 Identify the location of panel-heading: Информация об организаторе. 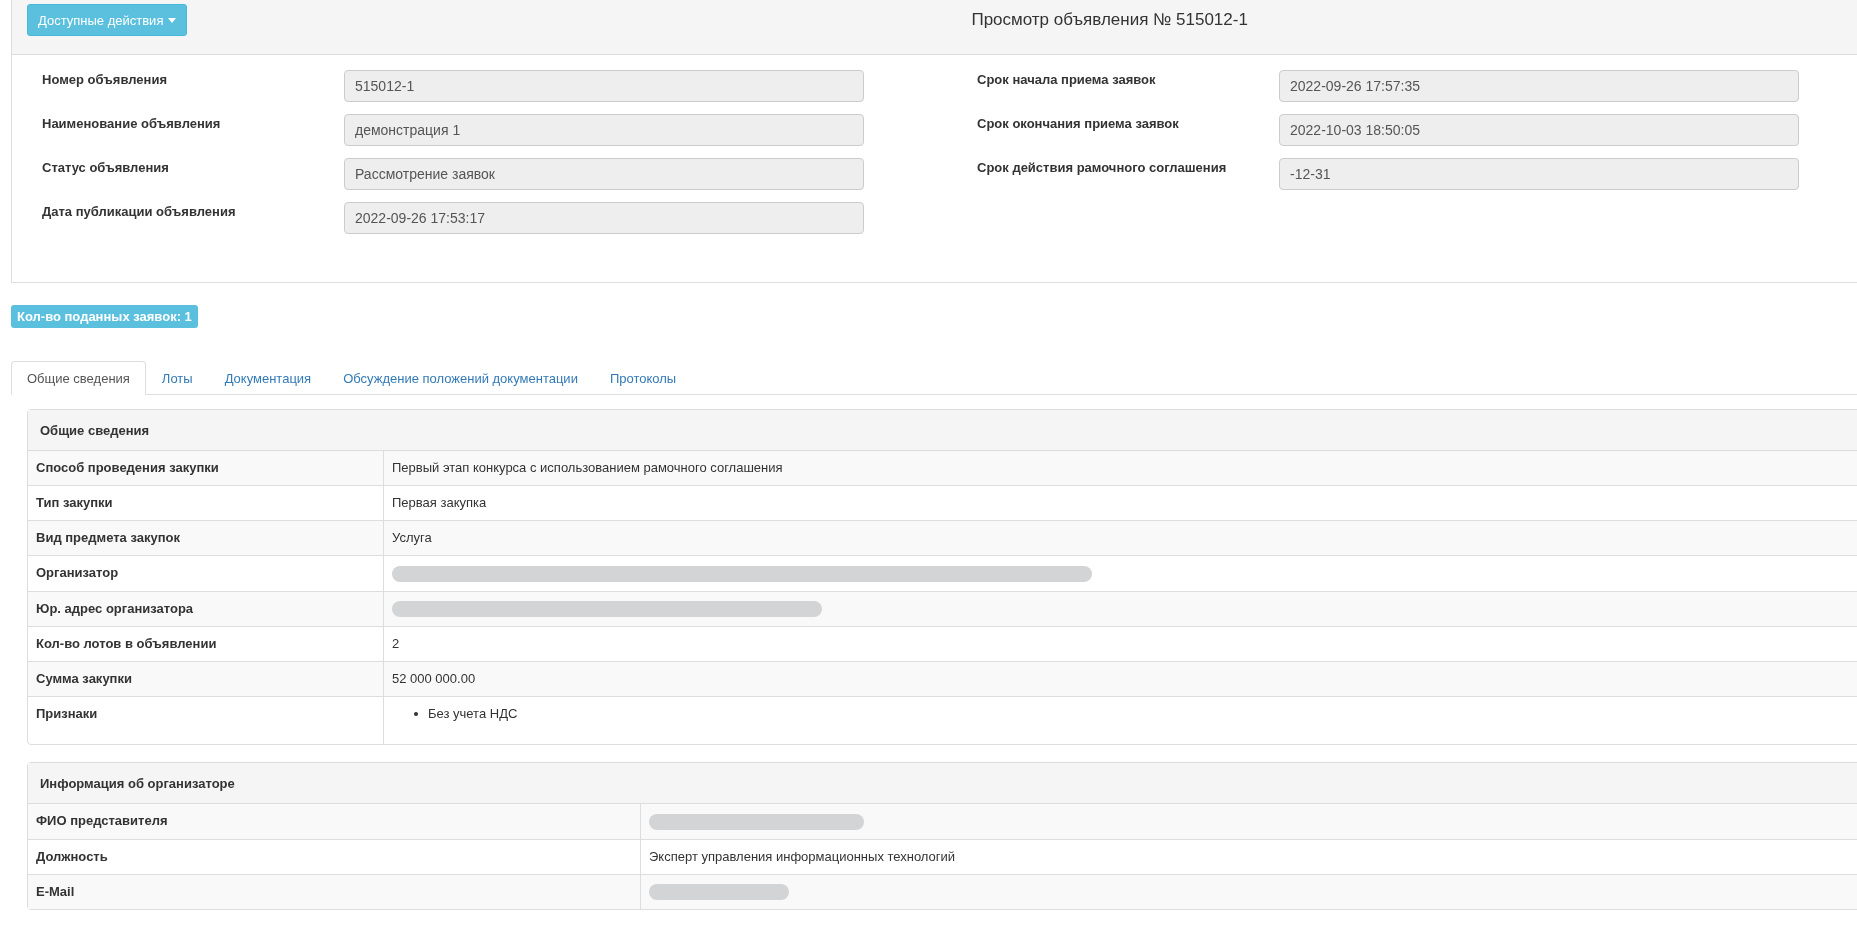
(942, 784).